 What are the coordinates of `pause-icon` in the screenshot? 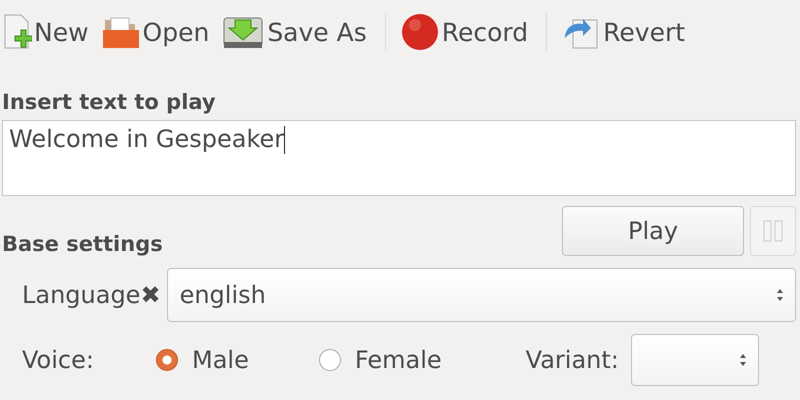 It's located at (773, 231).